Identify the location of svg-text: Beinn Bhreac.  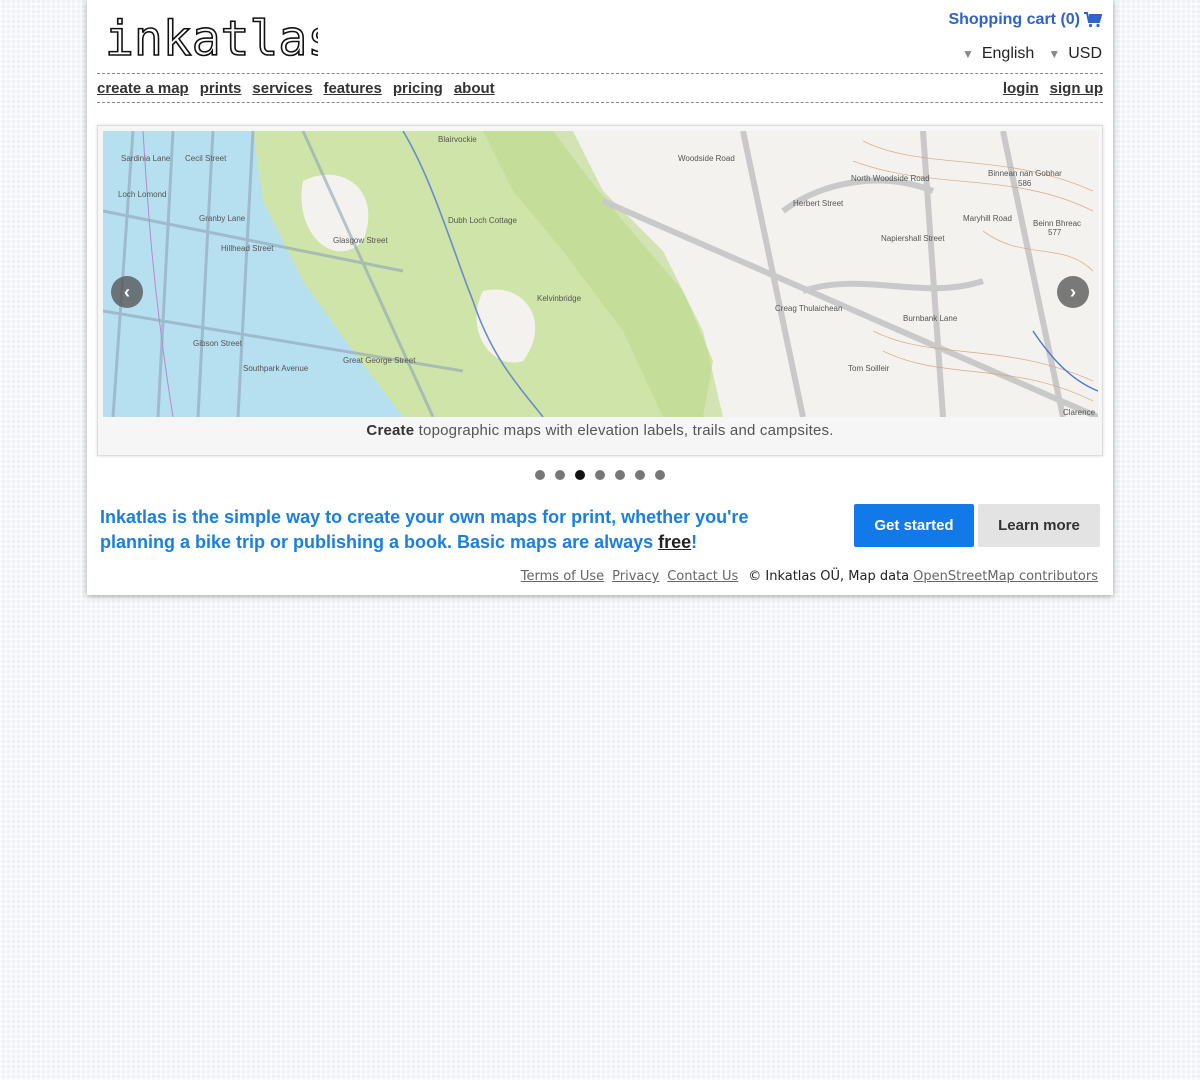
(1057, 223).